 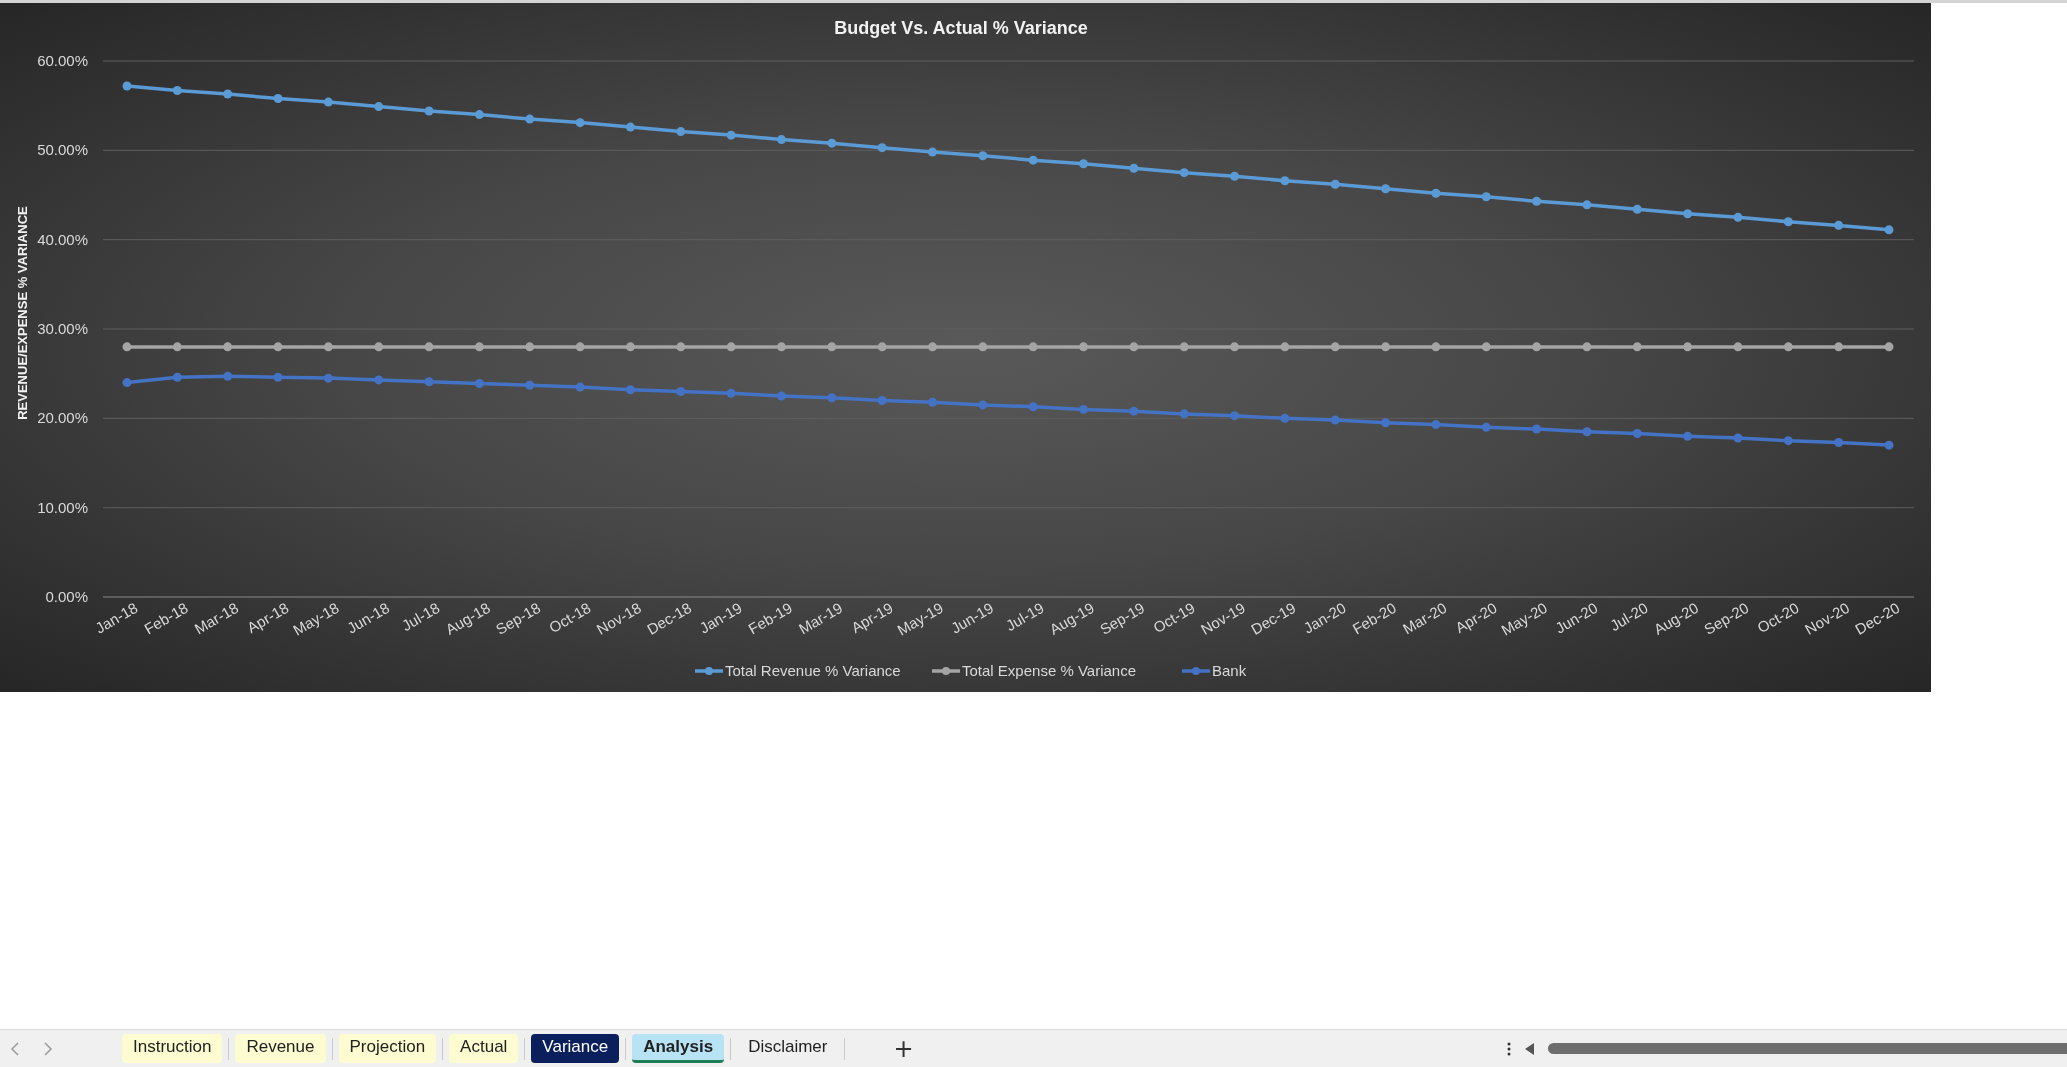 I want to click on legend-label: Bank, so click(x=1229, y=670).